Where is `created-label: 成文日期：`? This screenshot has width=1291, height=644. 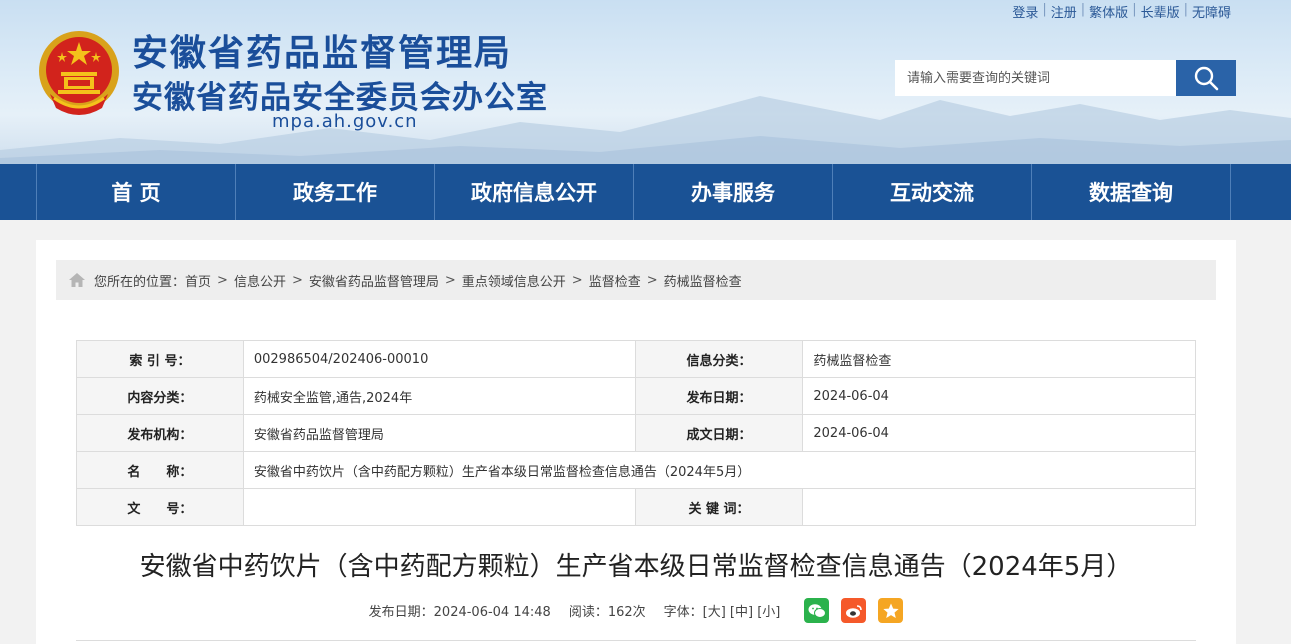
created-label: 成文日期： is located at coordinates (719, 433).